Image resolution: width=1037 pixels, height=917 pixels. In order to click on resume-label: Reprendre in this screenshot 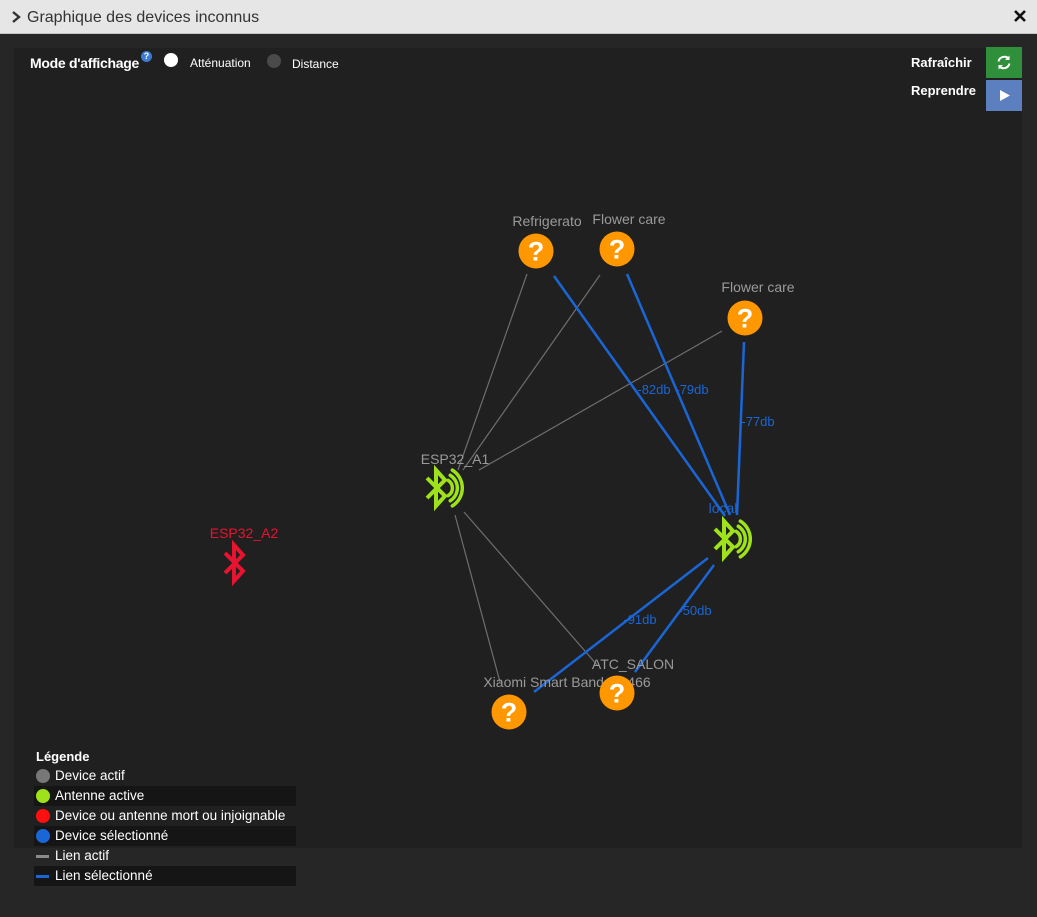, I will do `click(944, 90)`.